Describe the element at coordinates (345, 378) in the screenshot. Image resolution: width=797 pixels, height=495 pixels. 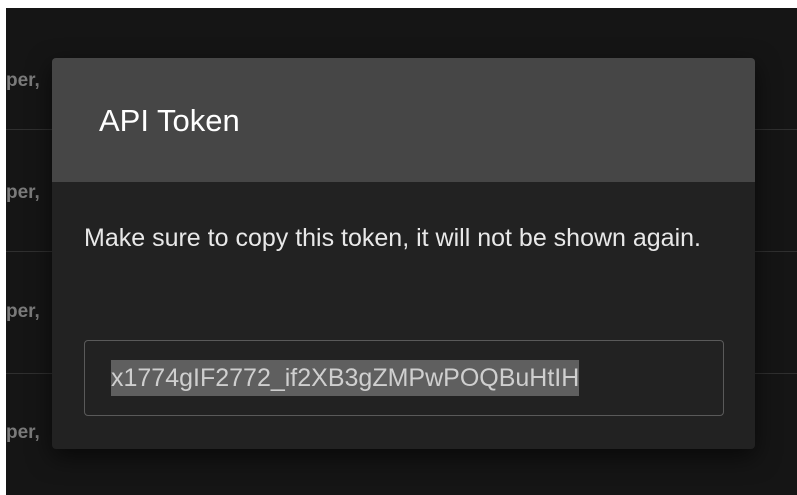
I see `api-token-value: x1774gIF2772_if2XB3gZMPwPOQBuHtIH` at that location.